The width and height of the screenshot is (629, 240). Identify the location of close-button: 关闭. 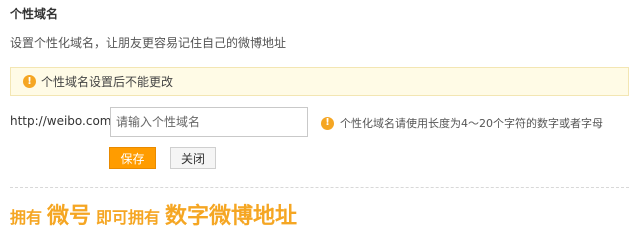
(193, 158).